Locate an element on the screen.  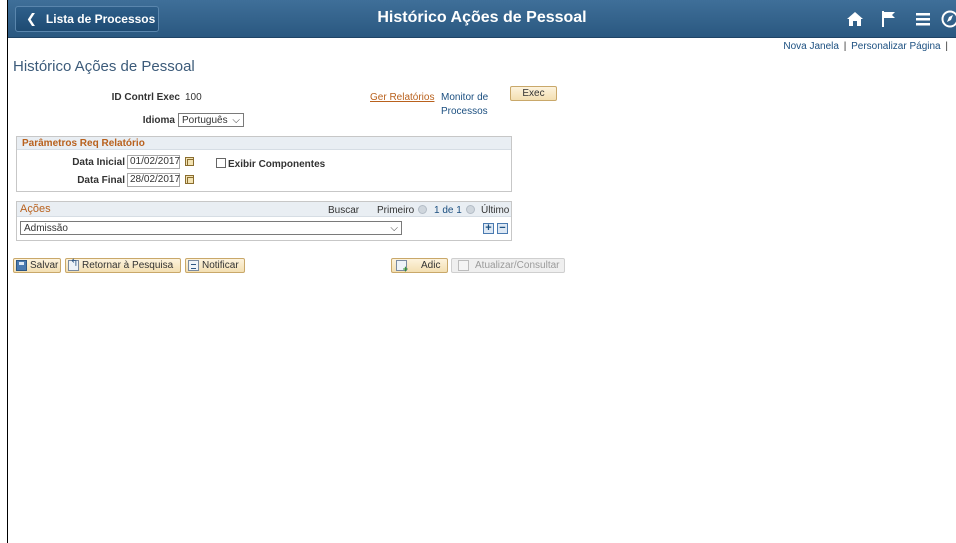
notify-button: Notificar is located at coordinates (215, 265).